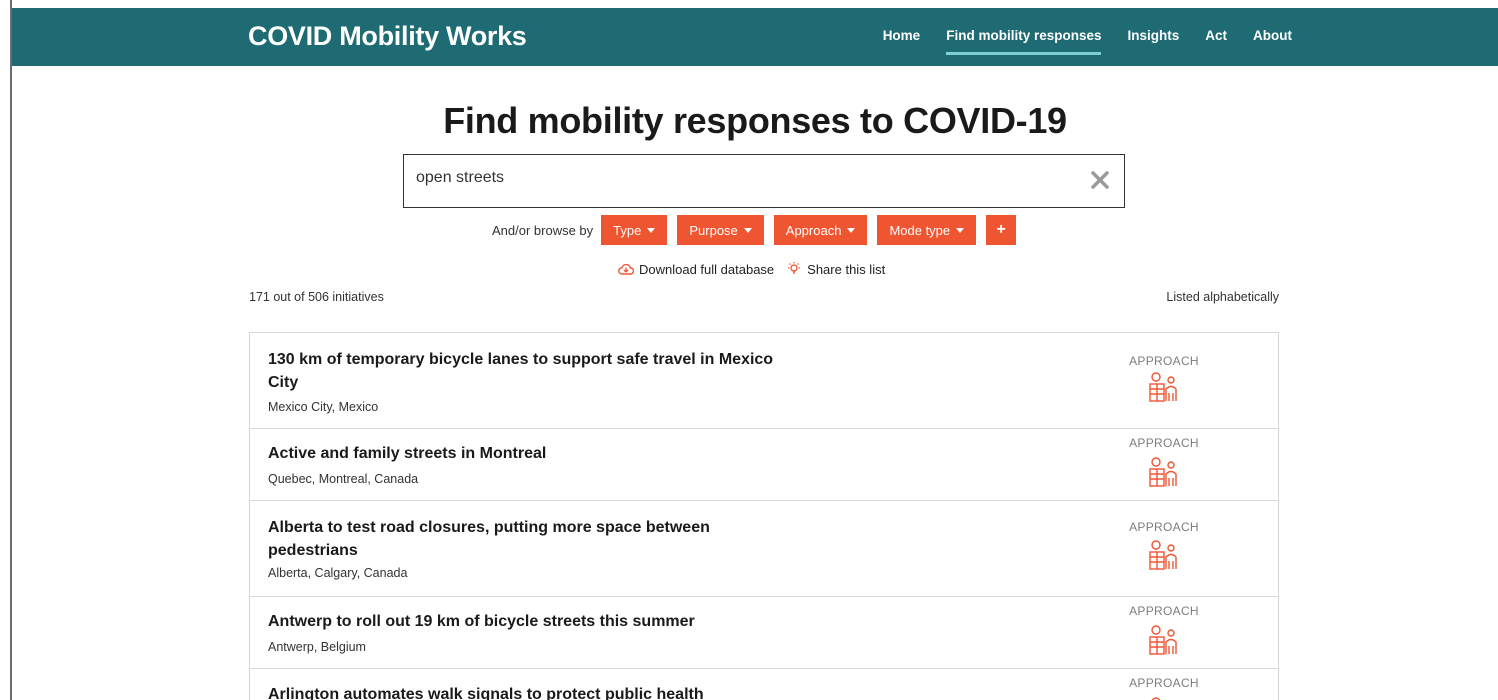  I want to click on nav-home: Home, so click(902, 41).